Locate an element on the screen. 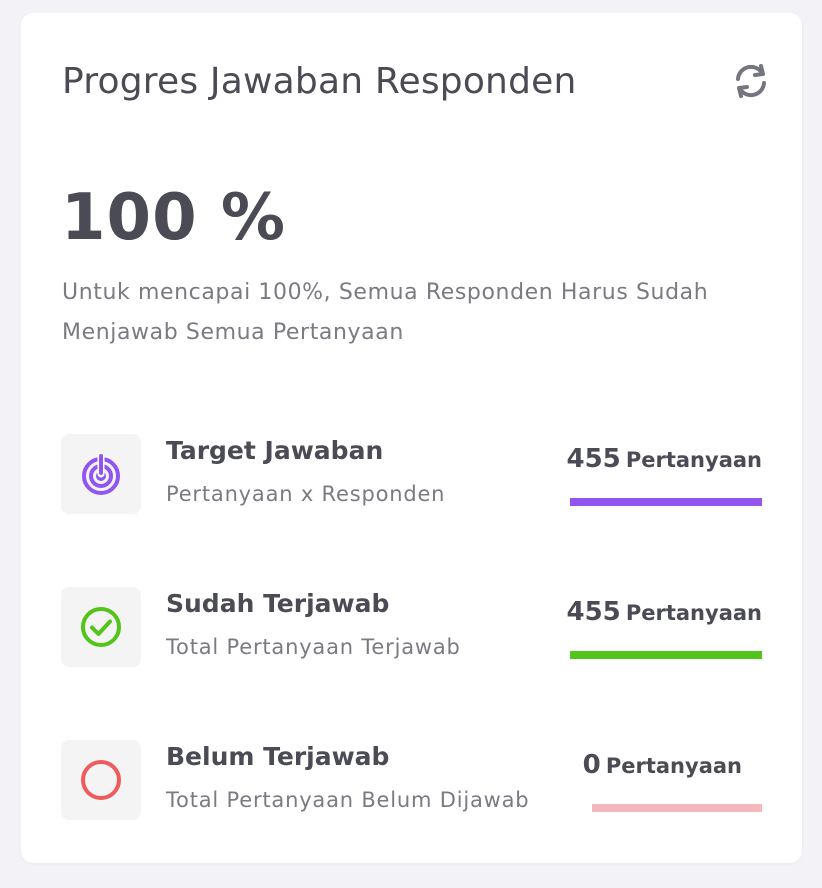  icon-box-answered is located at coordinates (101, 627).